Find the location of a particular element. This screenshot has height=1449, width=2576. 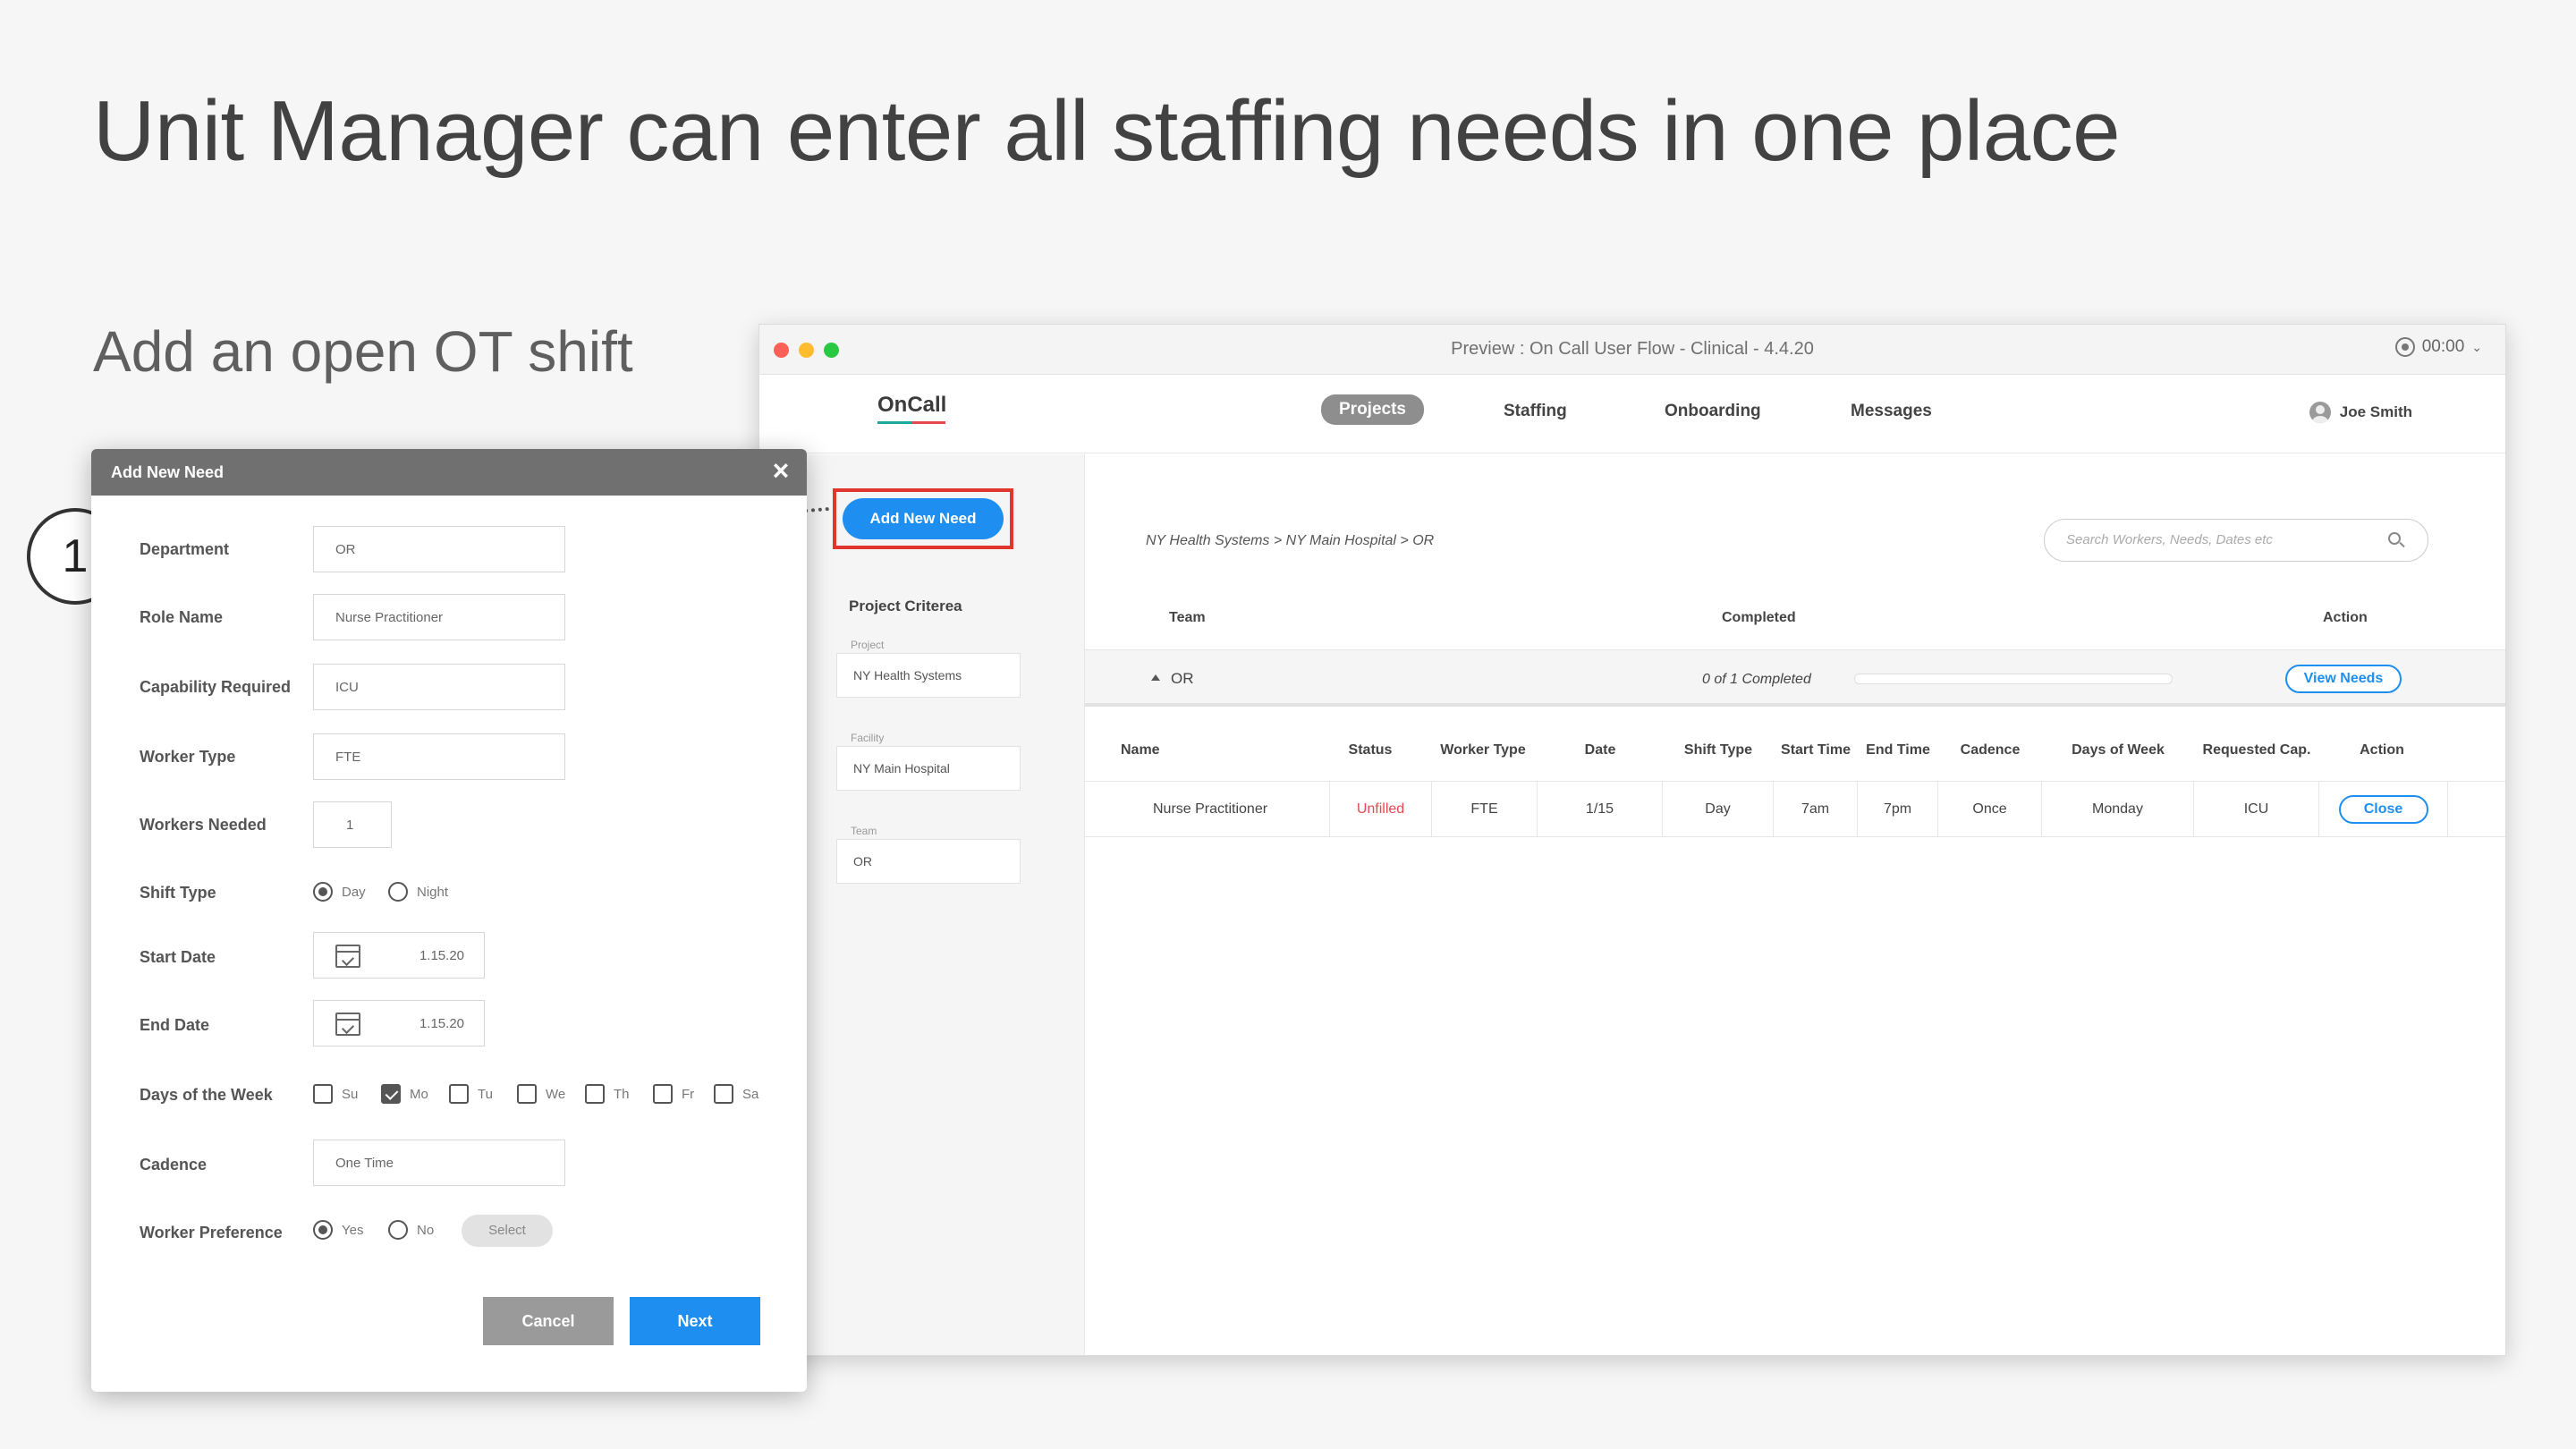

oncall-logo: OnCall is located at coordinates (911, 405).